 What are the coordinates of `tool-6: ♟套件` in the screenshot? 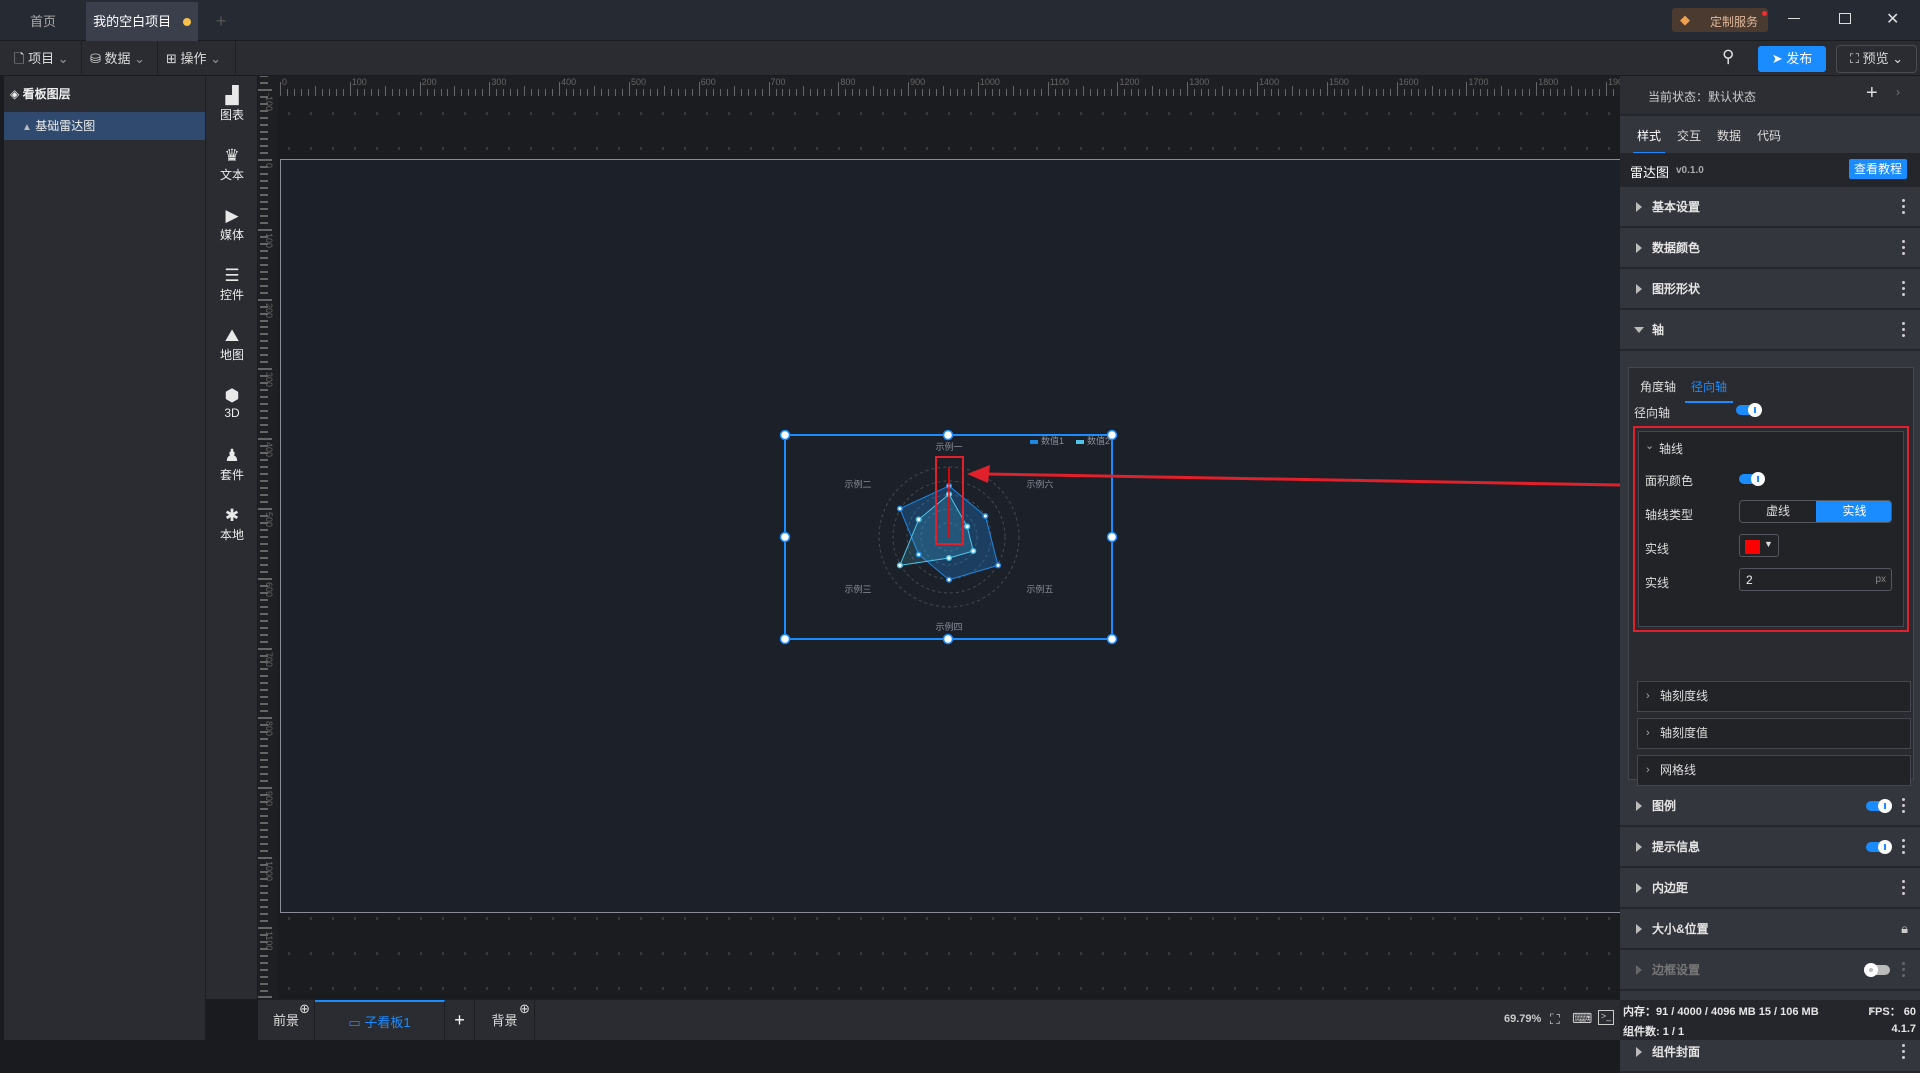 It's located at (232, 464).